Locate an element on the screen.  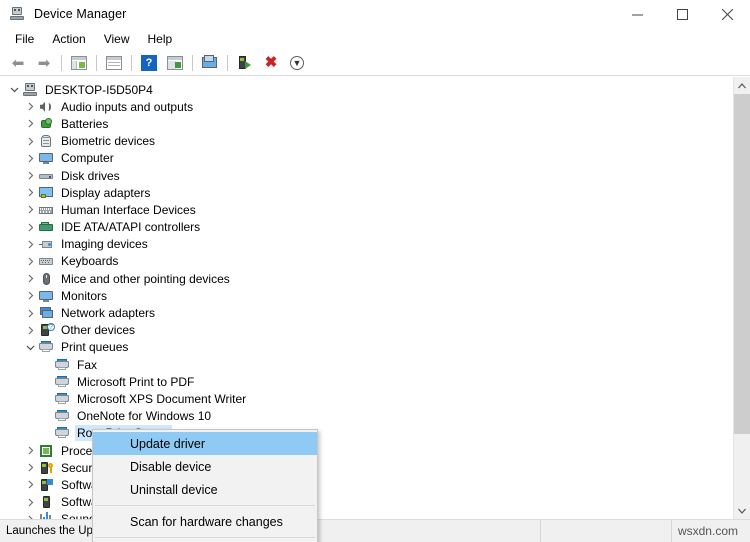
tree-row-disk-drives: Disk drives is located at coordinates (366, 175).